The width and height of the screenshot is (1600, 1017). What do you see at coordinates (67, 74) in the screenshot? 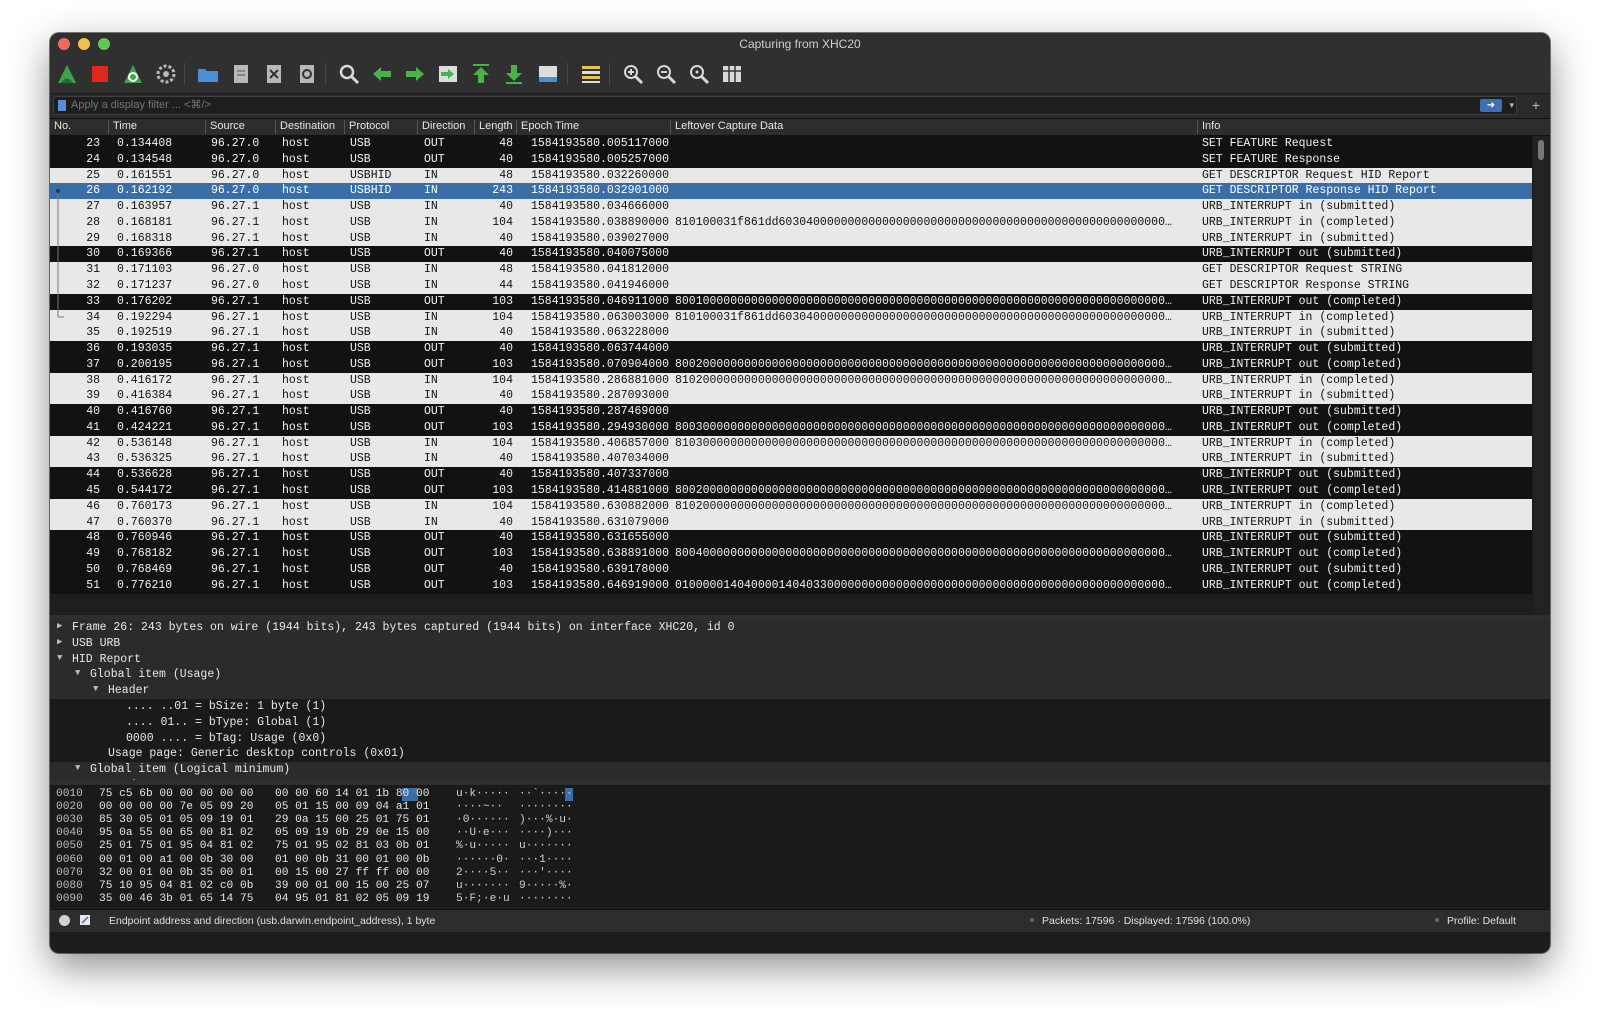
I see `start-capture-button` at bounding box center [67, 74].